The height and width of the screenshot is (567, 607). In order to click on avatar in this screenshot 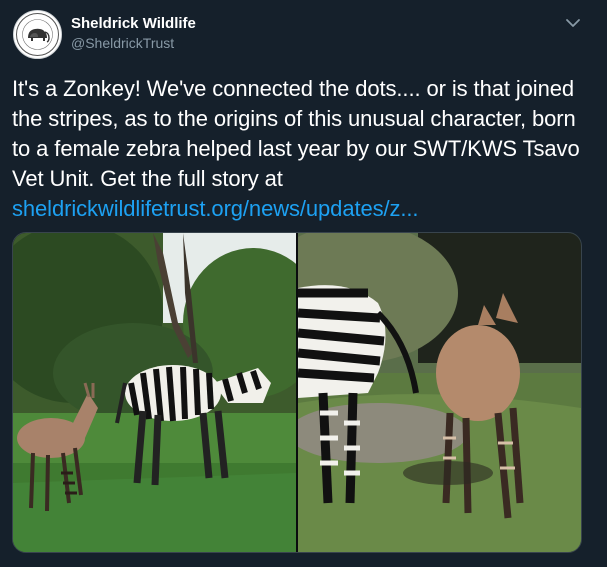, I will do `click(37, 34)`.